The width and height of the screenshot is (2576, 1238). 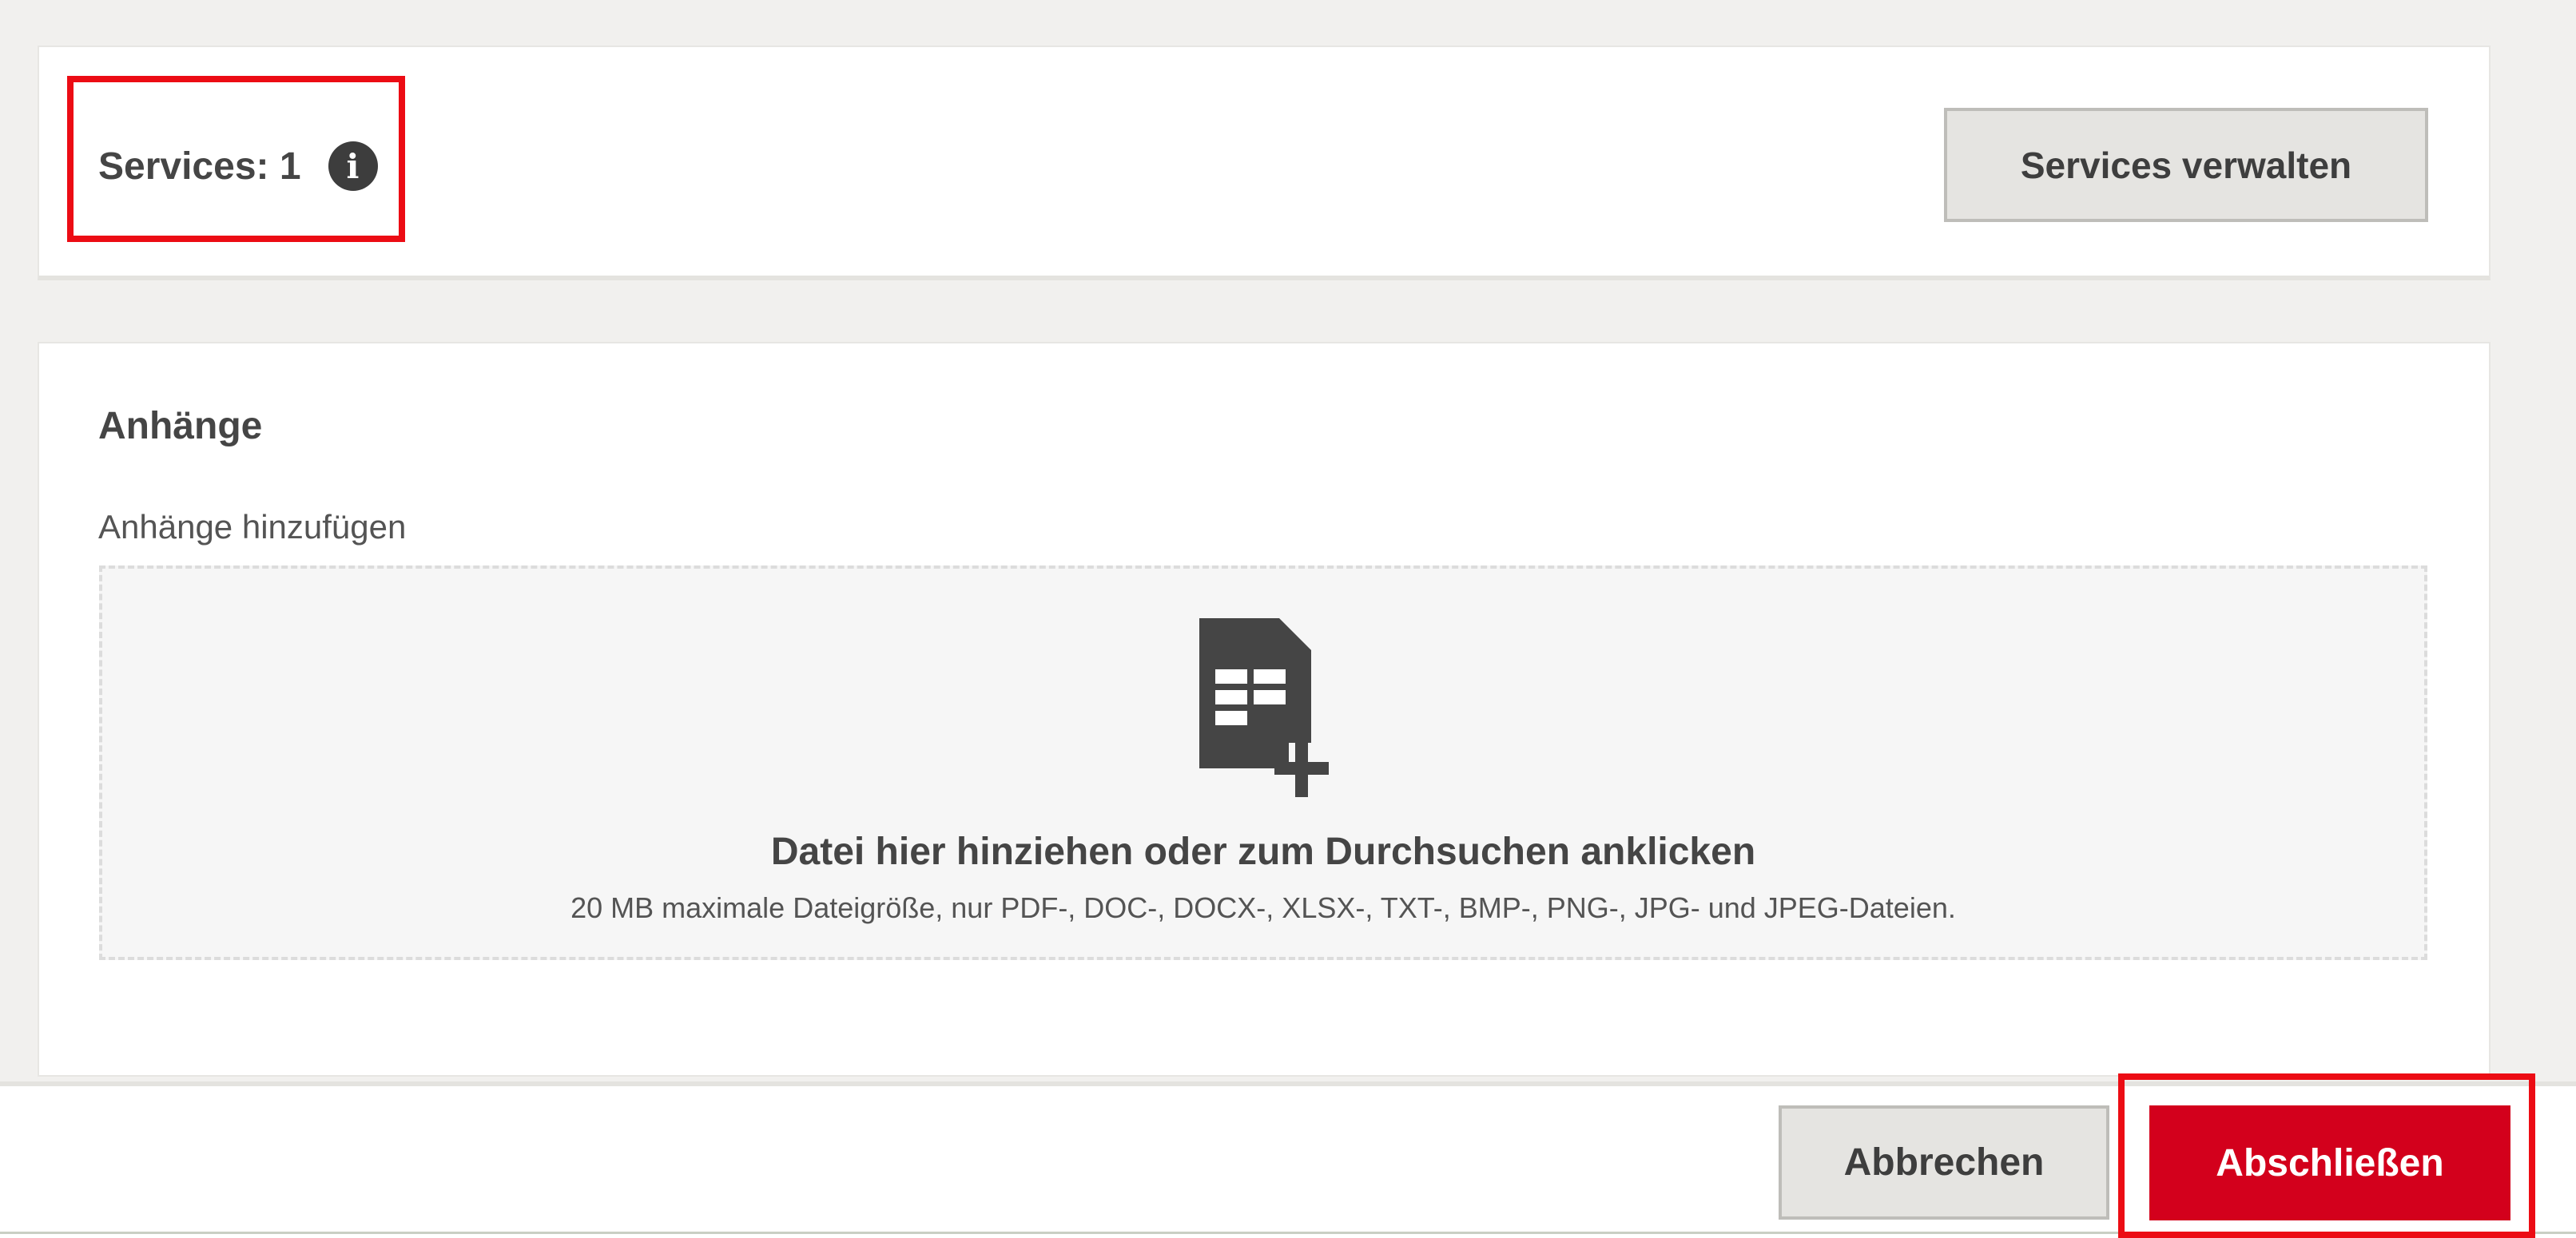 What do you see at coordinates (180, 426) in the screenshot?
I see `attachments-title: Anhänge` at bounding box center [180, 426].